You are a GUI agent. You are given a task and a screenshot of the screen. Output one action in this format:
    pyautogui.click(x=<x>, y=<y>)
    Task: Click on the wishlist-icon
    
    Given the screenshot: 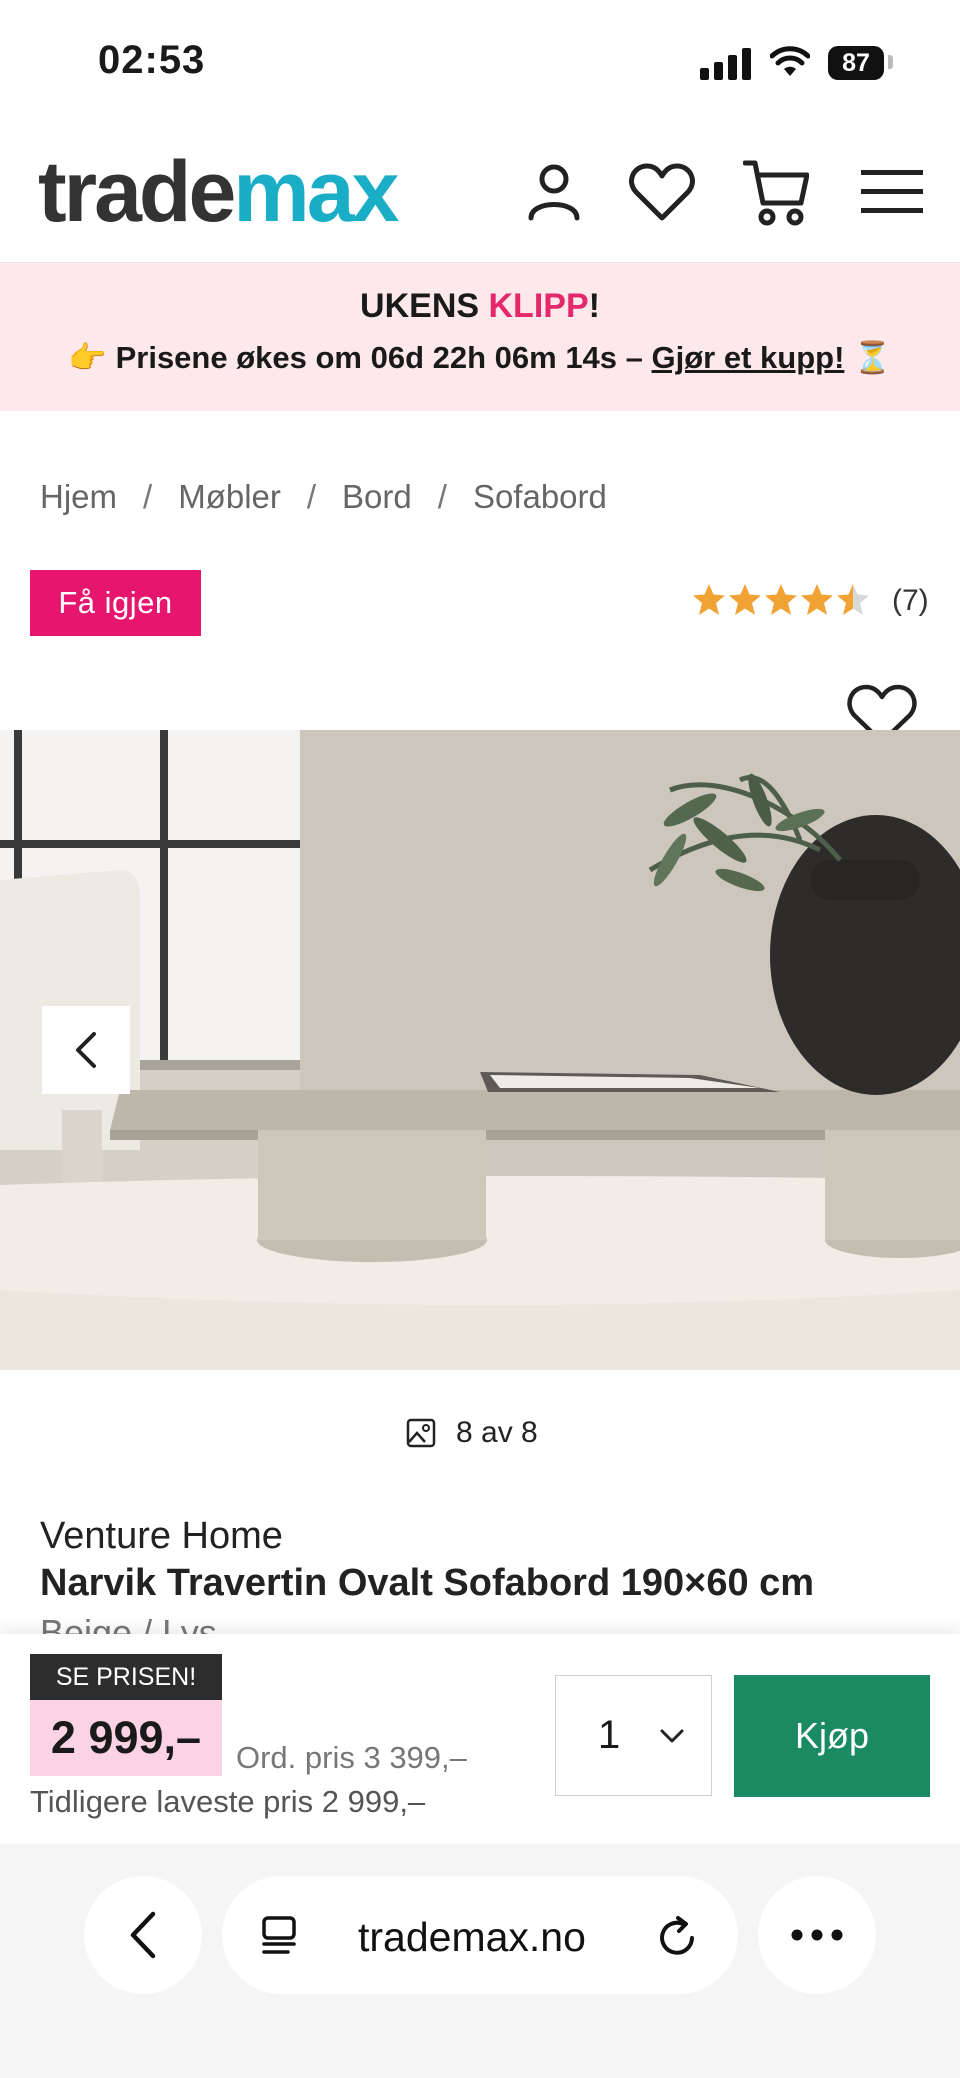 What is the action you would take?
    pyautogui.click(x=662, y=192)
    